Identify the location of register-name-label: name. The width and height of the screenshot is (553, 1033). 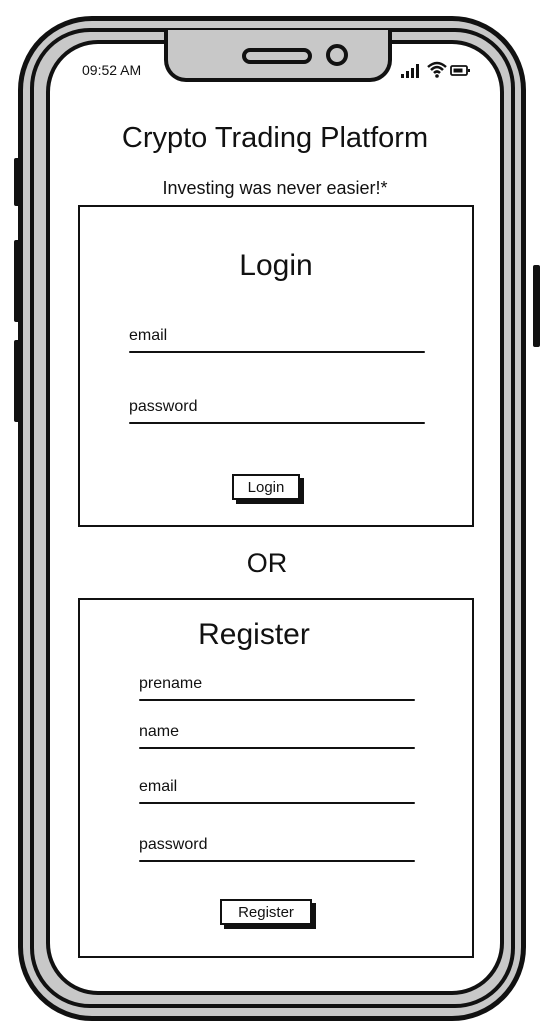
(159, 731).